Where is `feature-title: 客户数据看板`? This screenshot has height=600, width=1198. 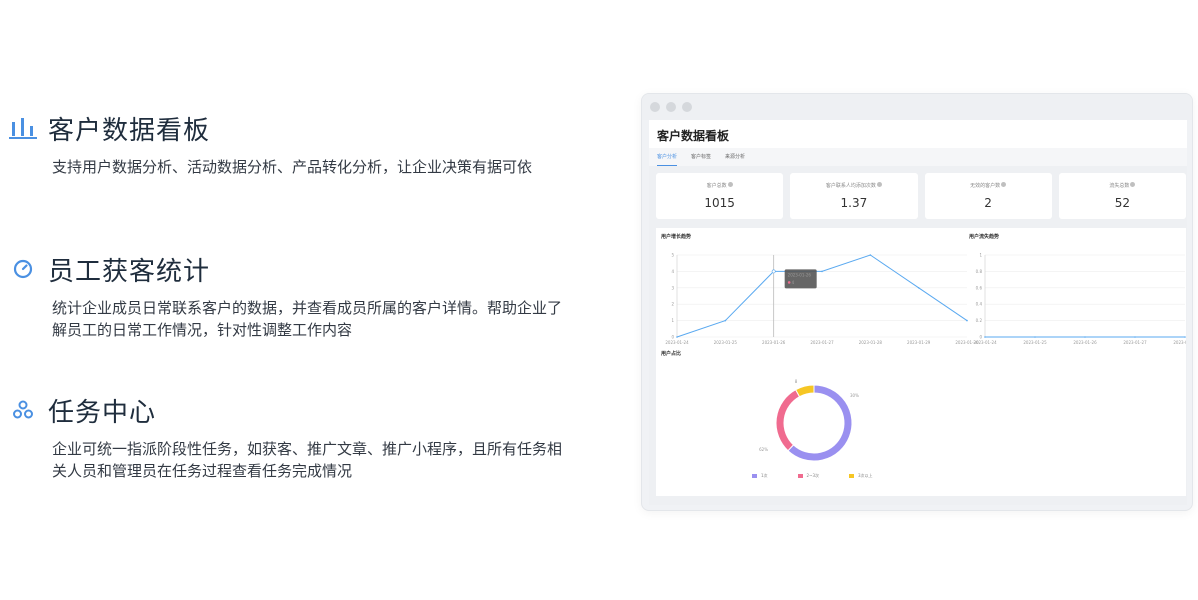
feature-title: 客户数据看板 is located at coordinates (129, 130).